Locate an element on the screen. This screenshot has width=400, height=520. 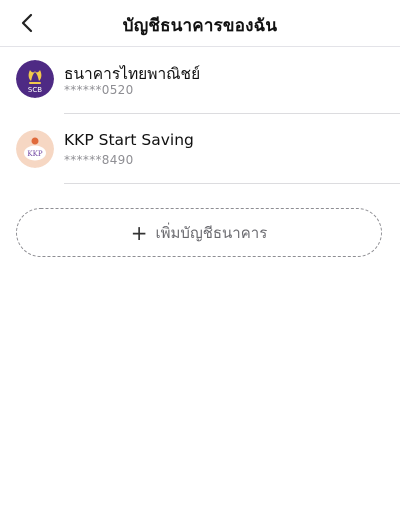
bank-account-row-scb: SCB ธนาคารไทยพาณิชย์ ******0520 is located at coordinates (200, 80).